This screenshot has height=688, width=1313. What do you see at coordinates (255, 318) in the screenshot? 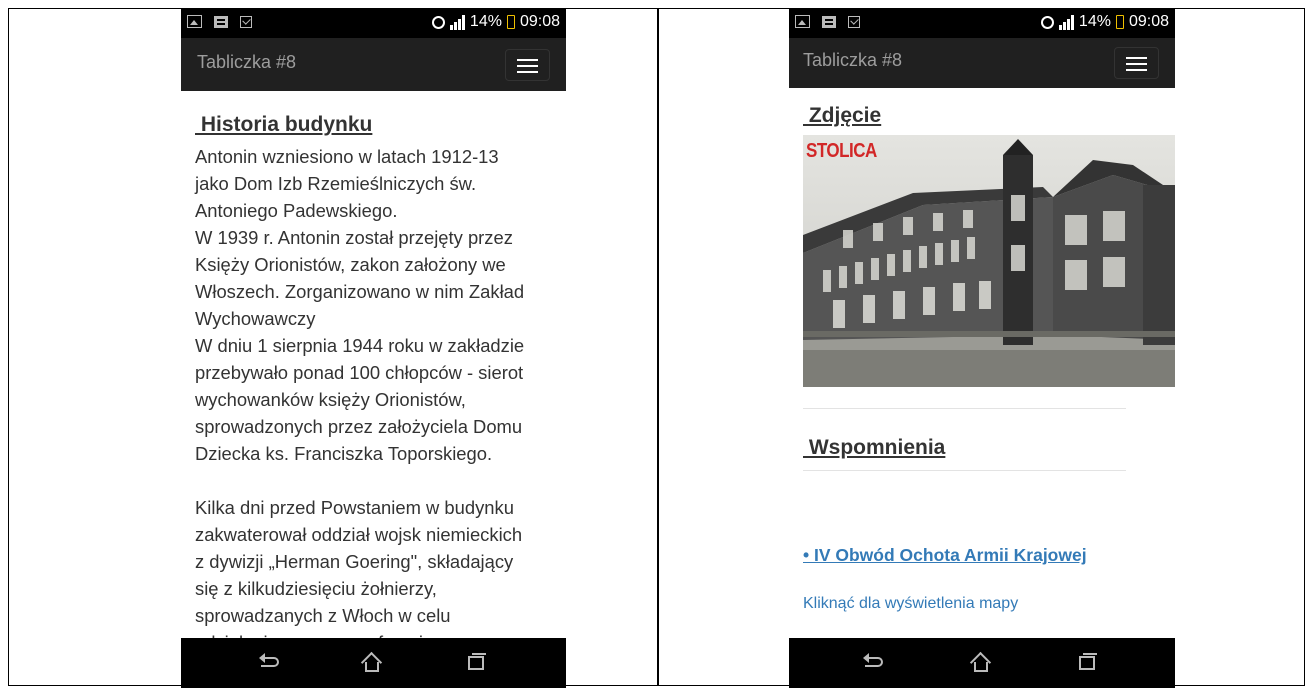
I see `history-line: Wychowawczy` at bounding box center [255, 318].